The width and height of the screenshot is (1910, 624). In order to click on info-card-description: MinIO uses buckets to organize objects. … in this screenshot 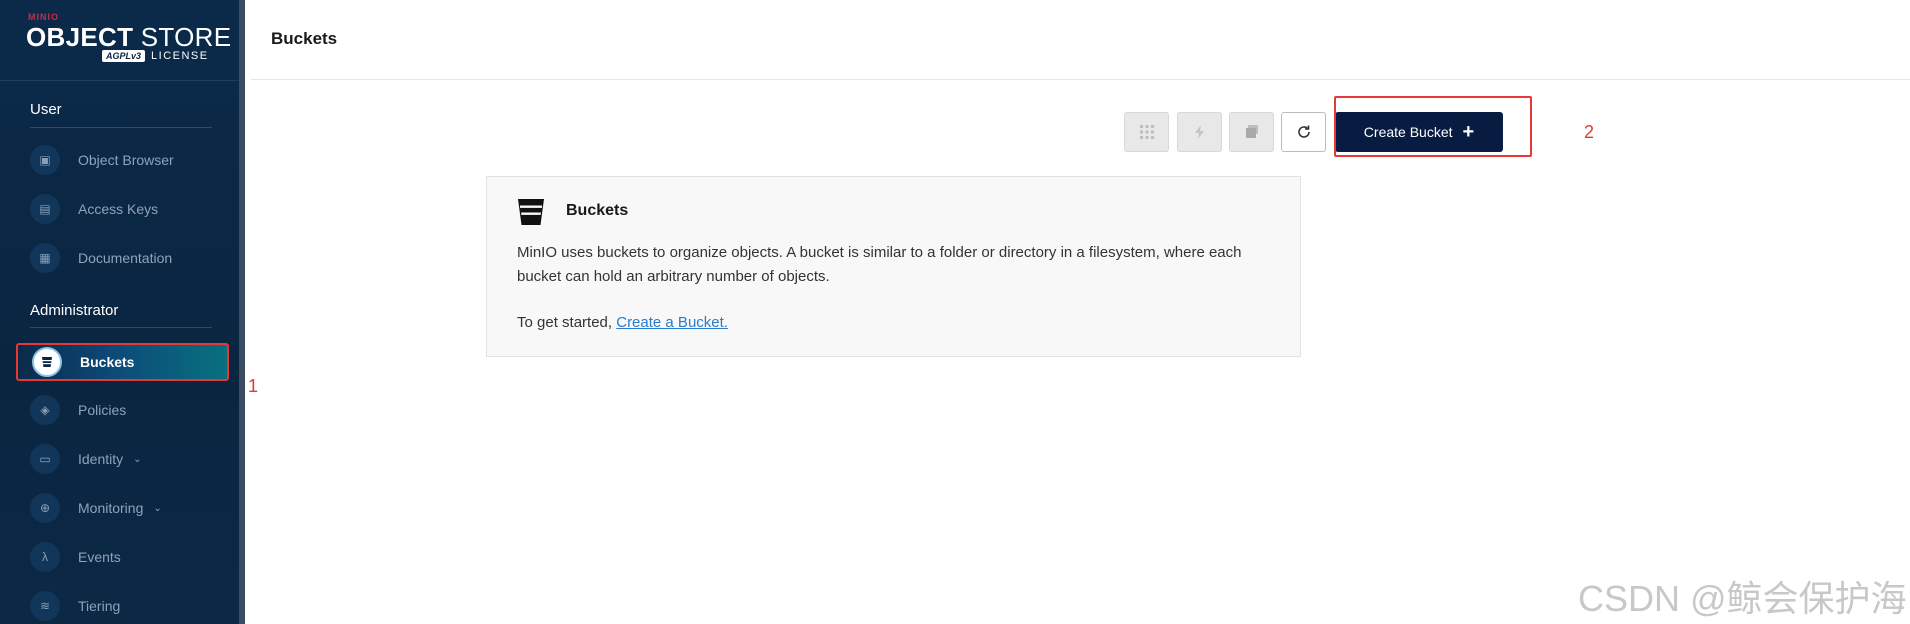, I will do `click(879, 264)`.